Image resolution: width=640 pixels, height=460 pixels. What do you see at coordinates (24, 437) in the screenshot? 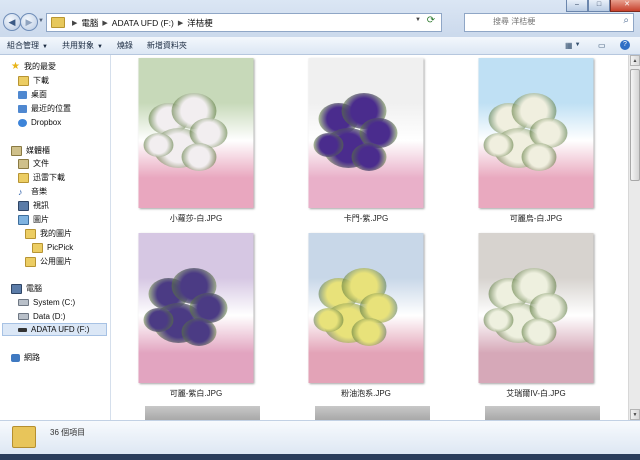
I see `folder-large-icon` at bounding box center [24, 437].